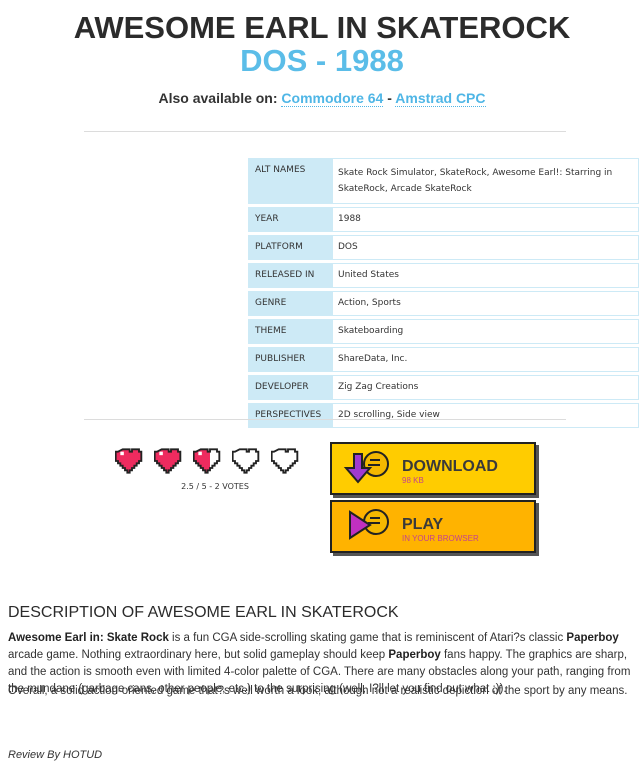 The height and width of the screenshot is (778, 644). Describe the element at coordinates (485, 275) in the screenshot. I see `info-value: United States` at that location.